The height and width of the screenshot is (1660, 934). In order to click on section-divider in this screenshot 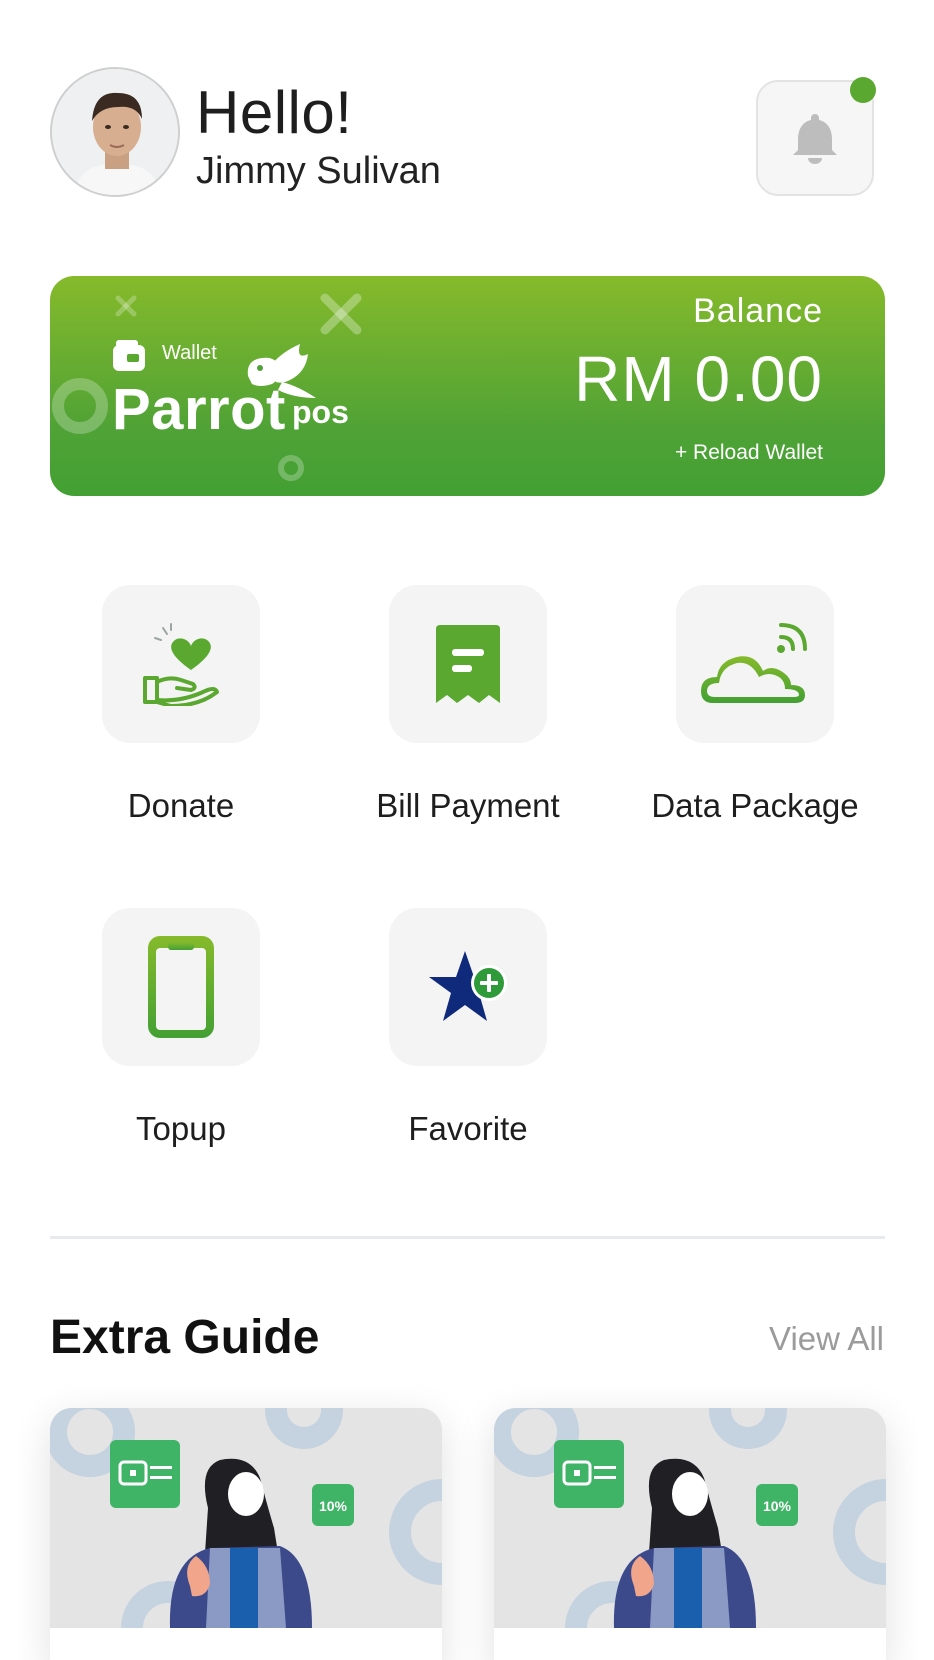, I will do `click(467, 1237)`.